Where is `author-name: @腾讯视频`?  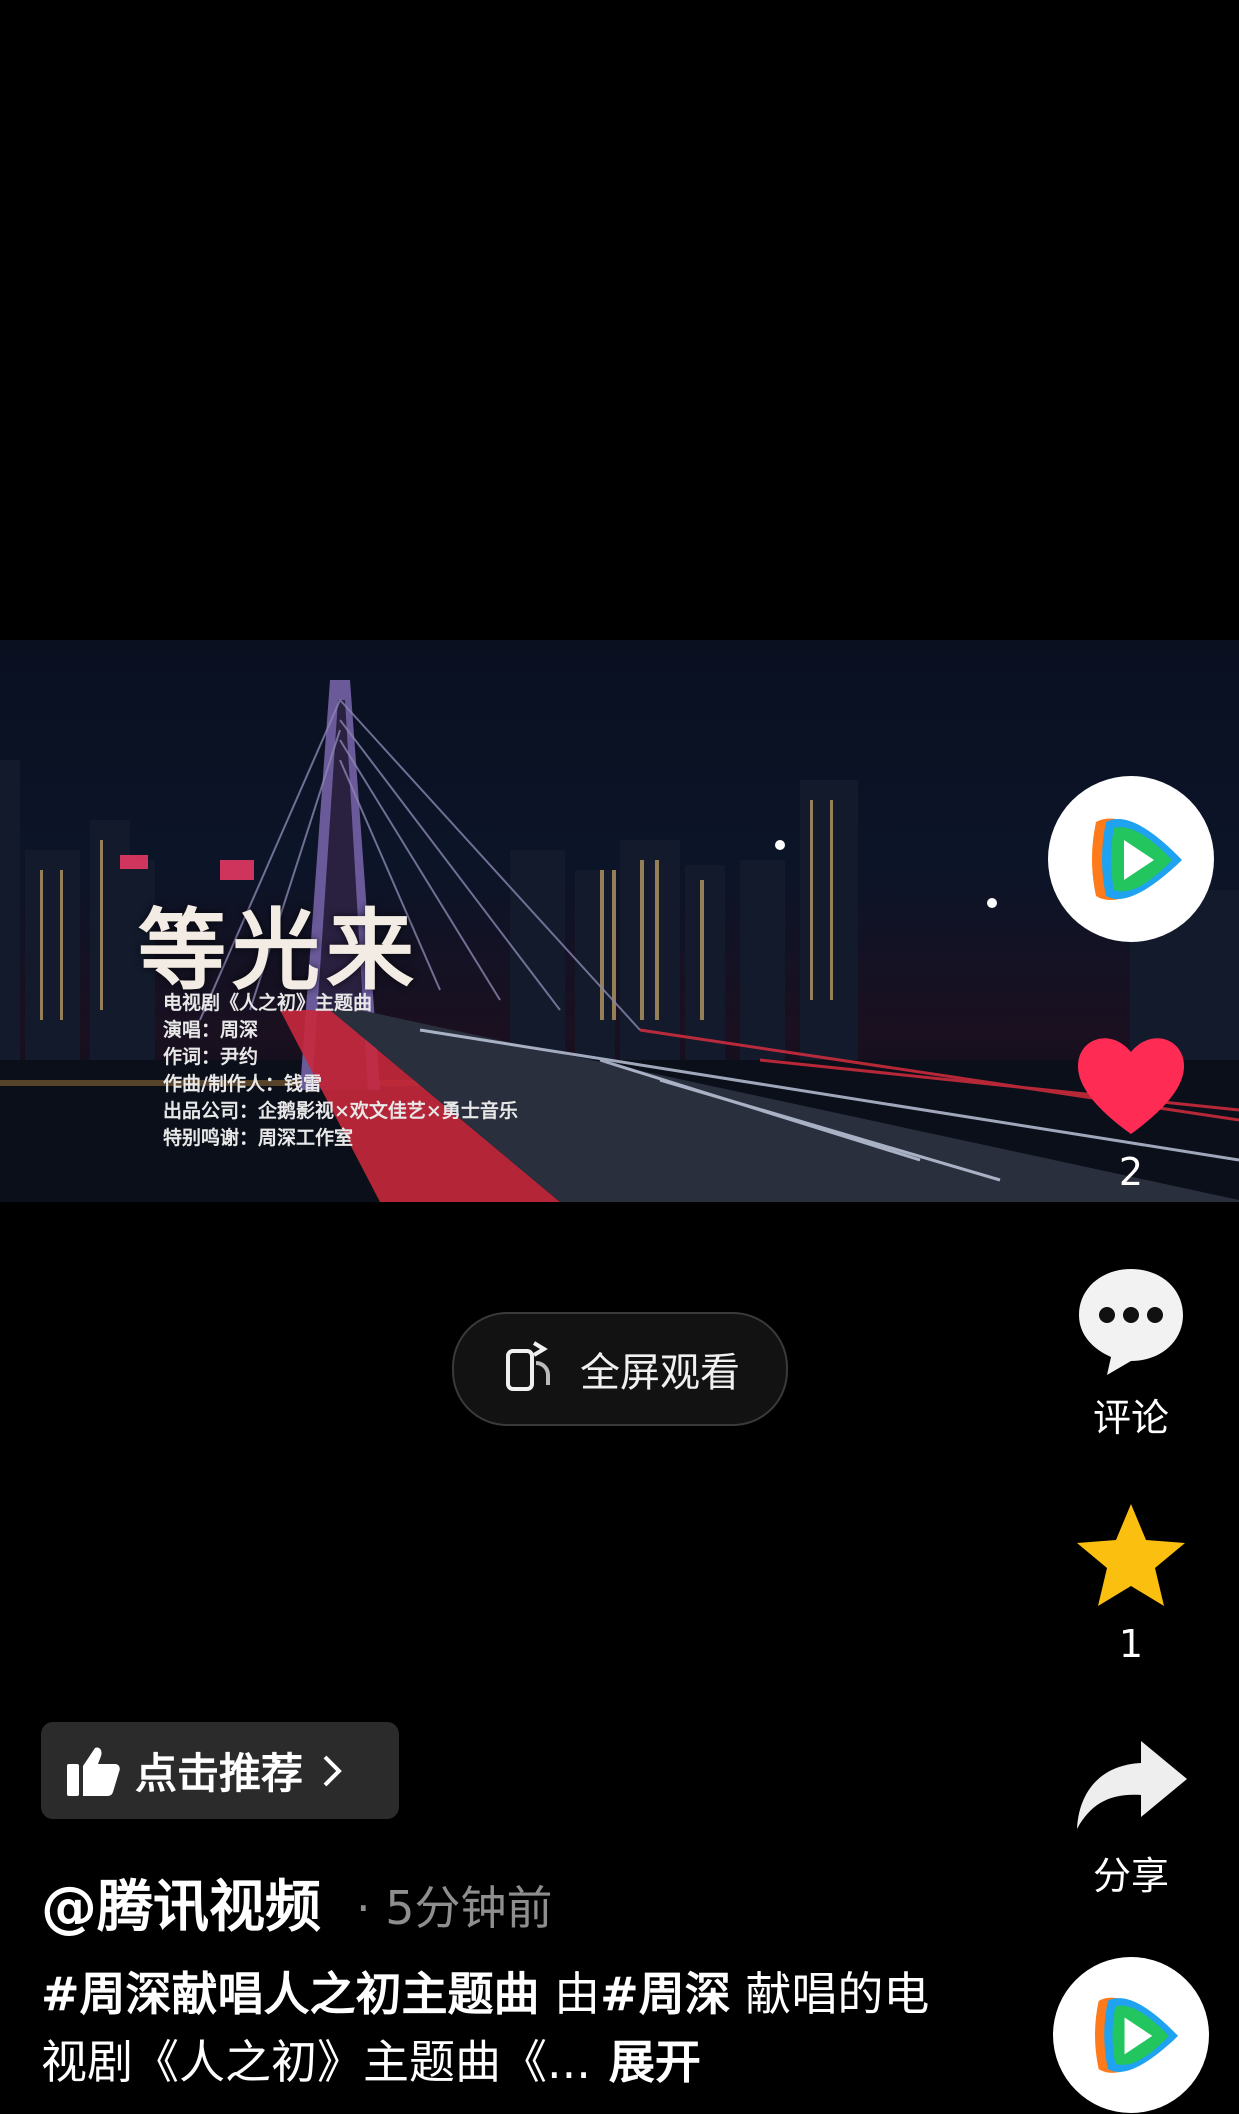
author-name: @腾讯视频 is located at coordinates (181, 1902).